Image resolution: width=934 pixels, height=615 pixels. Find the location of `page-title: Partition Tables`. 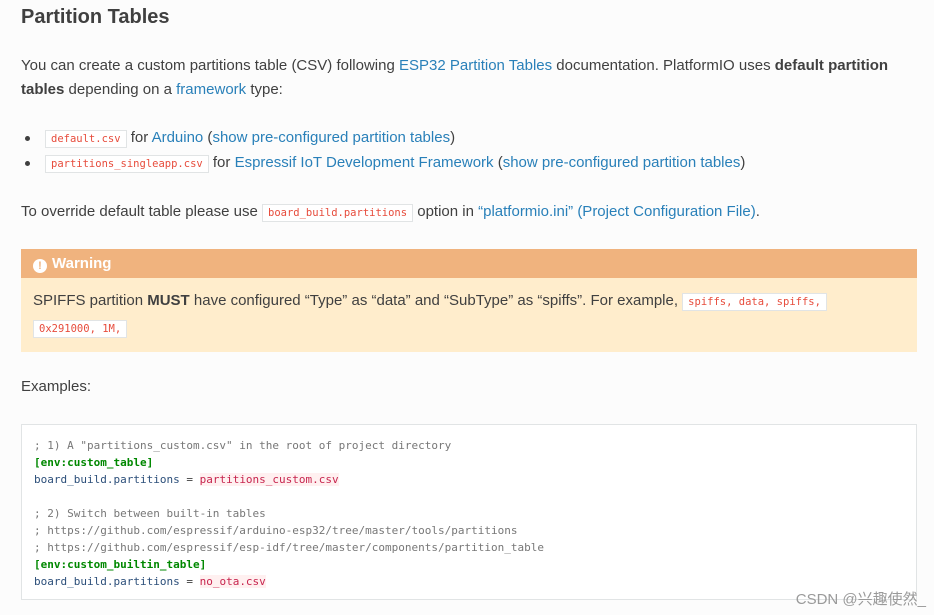

page-title: Partition Tables is located at coordinates (95, 17).